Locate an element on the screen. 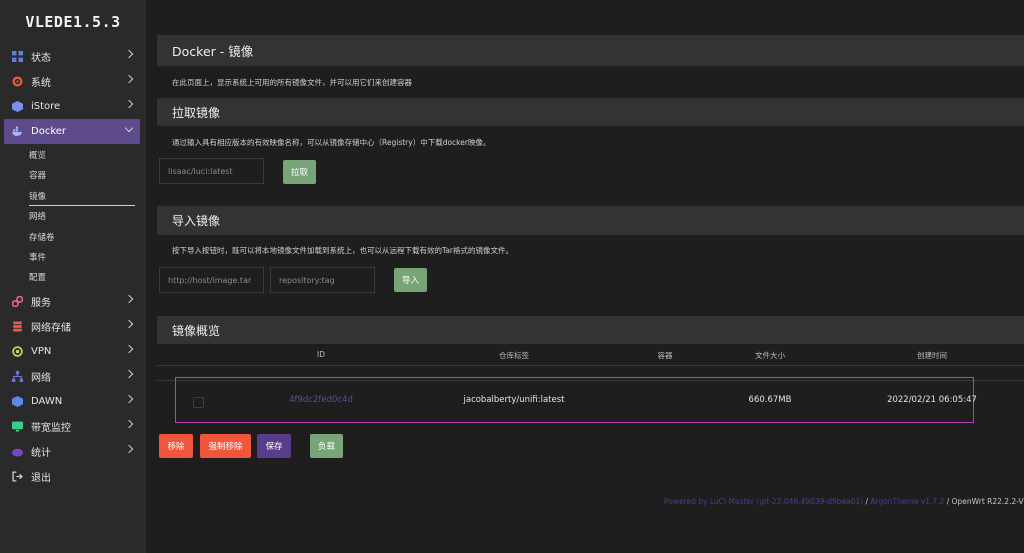  chart-icon is located at coordinates (17, 452).